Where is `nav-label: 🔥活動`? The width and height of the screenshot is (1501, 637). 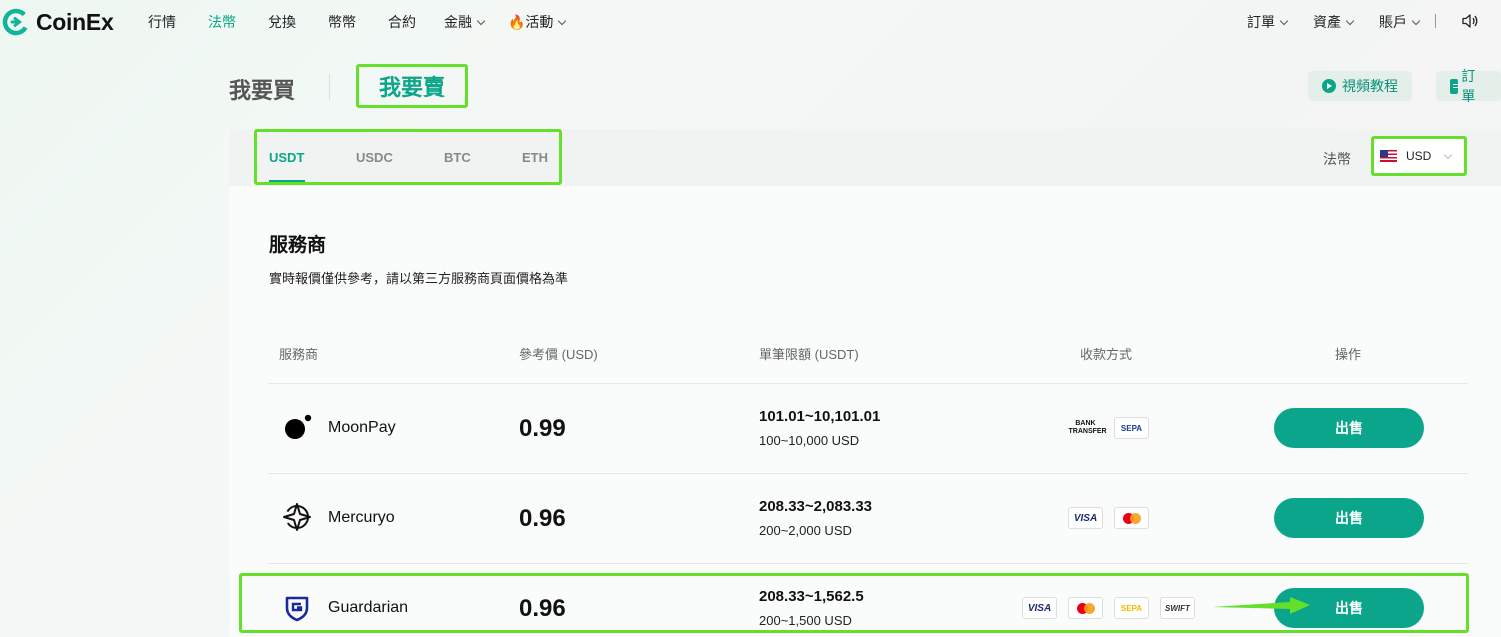
nav-label: 🔥活動 is located at coordinates (531, 22).